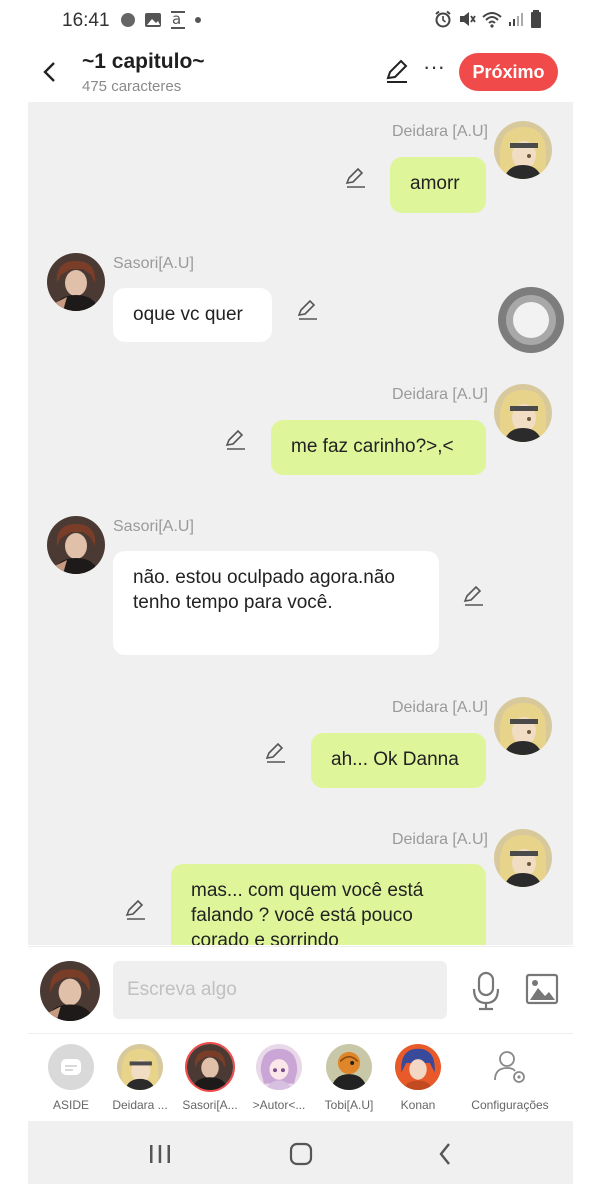 Image resolution: width=600 pixels, height=1184 pixels. What do you see at coordinates (210, 1067) in the screenshot?
I see `sasori-avatar` at bounding box center [210, 1067].